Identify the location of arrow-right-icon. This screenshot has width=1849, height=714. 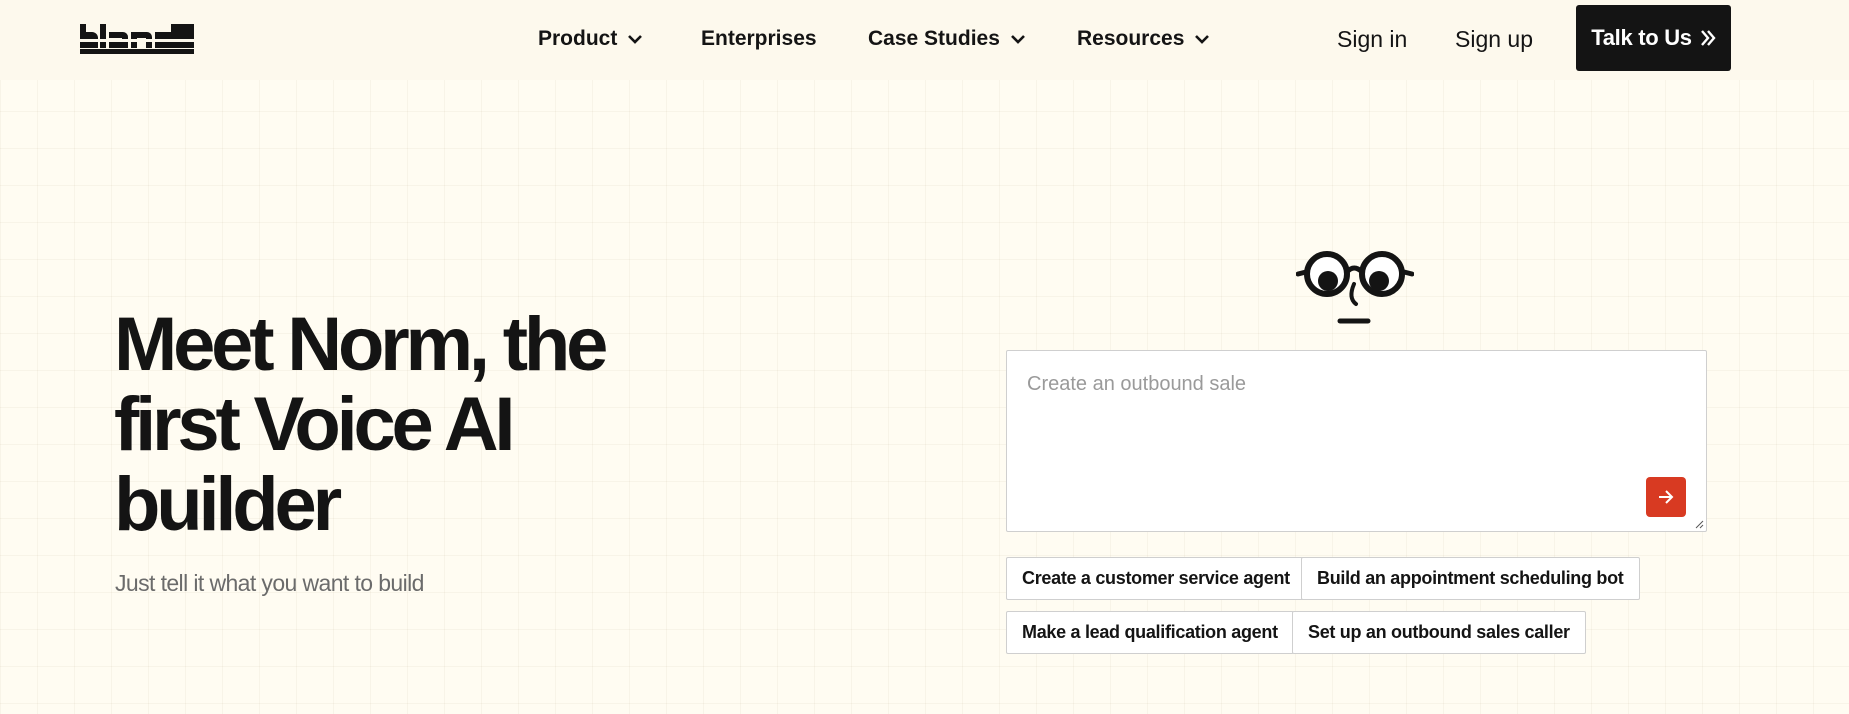
(1666, 497).